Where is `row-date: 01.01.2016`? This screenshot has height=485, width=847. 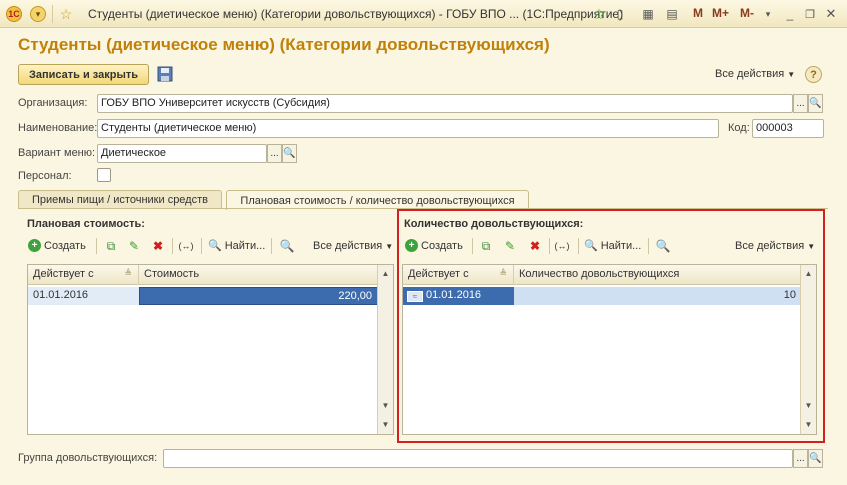
row-date: 01.01.2016 is located at coordinates (454, 295).